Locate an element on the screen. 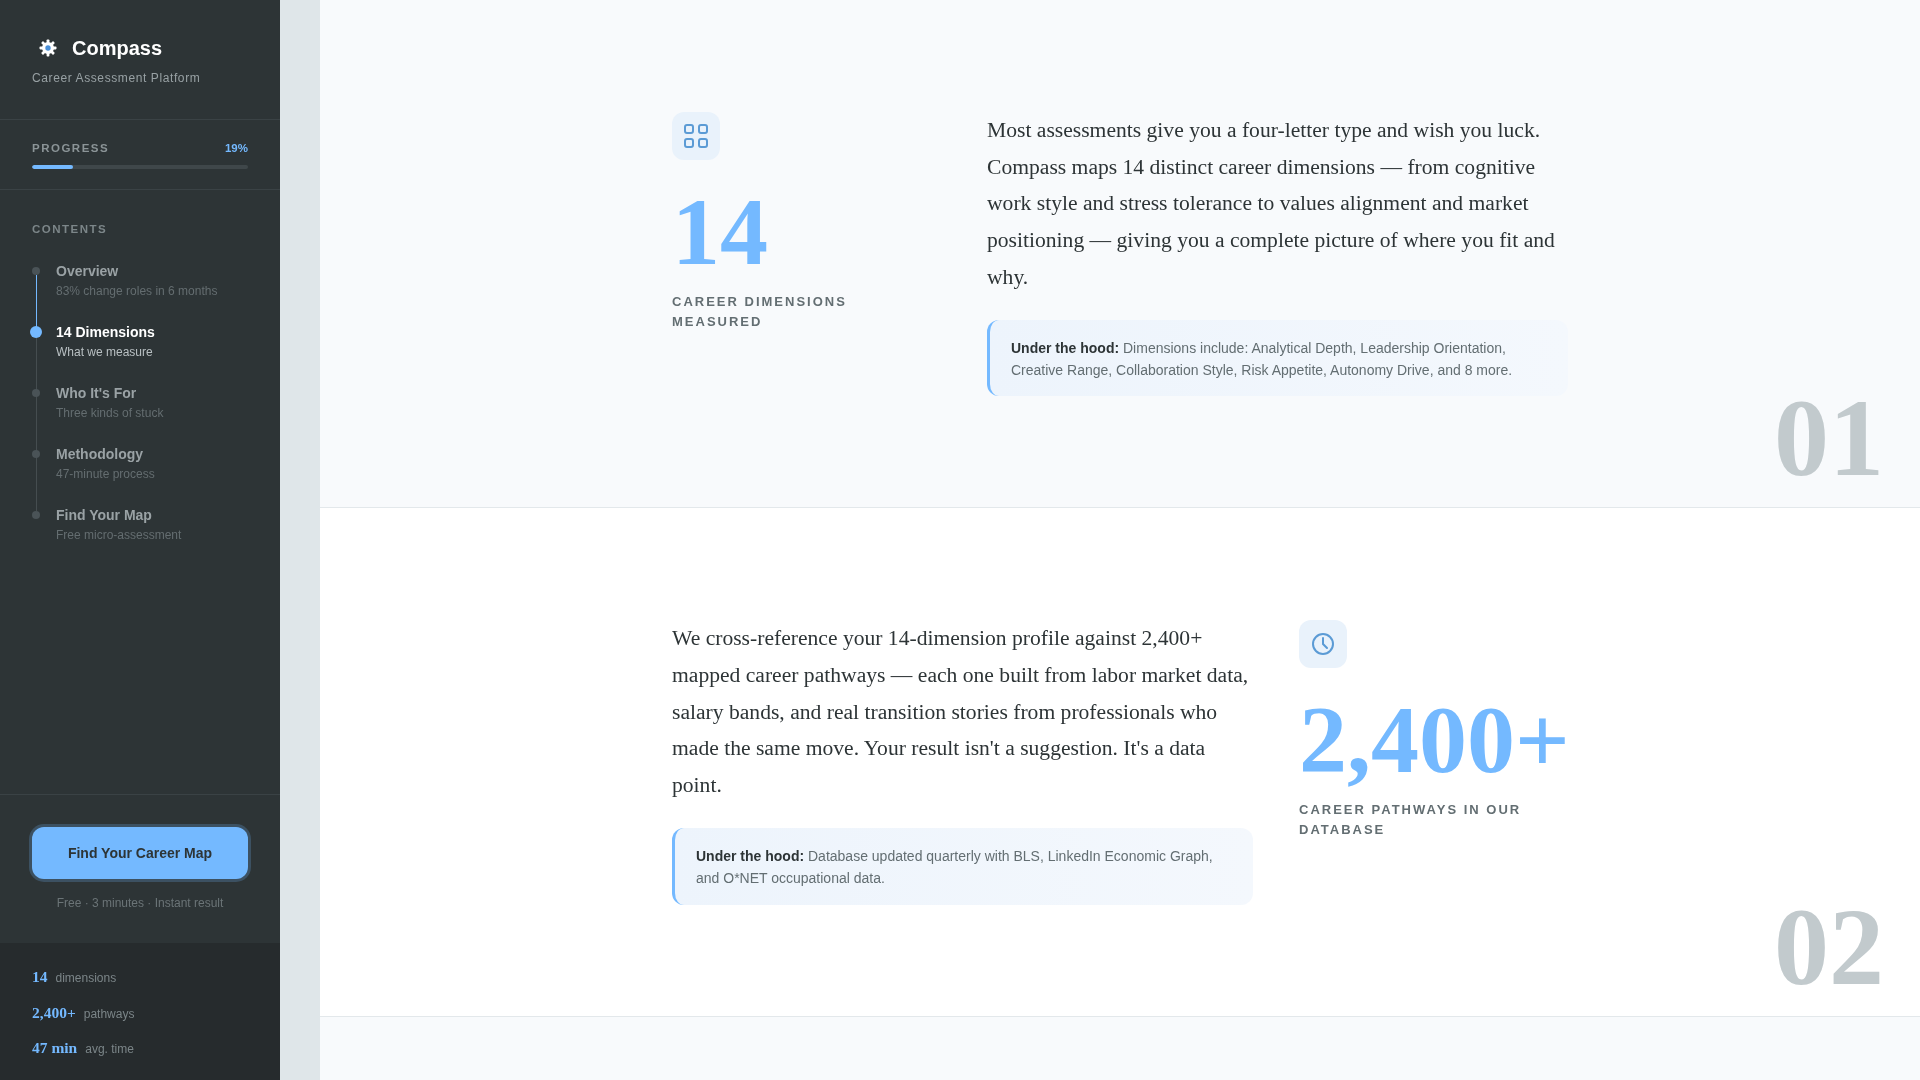  stat-value: 14 is located at coordinates (40, 977).